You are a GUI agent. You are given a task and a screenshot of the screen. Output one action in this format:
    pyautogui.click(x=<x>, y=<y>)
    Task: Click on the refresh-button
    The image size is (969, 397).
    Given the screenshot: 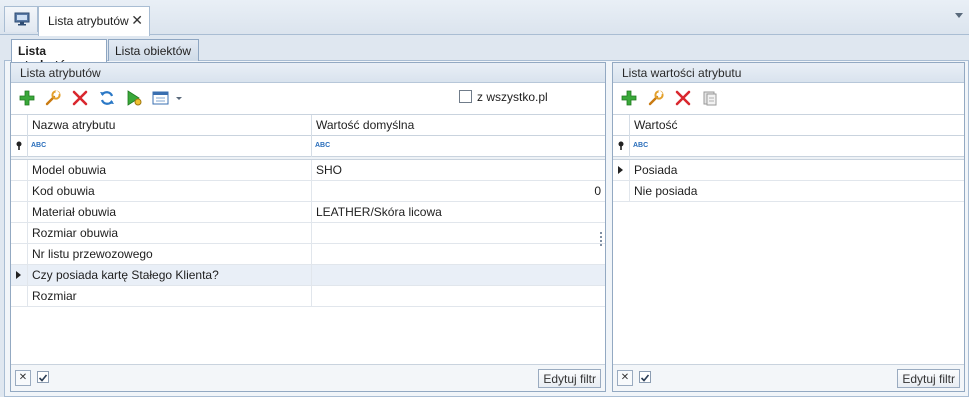 What is the action you would take?
    pyautogui.click(x=107, y=98)
    